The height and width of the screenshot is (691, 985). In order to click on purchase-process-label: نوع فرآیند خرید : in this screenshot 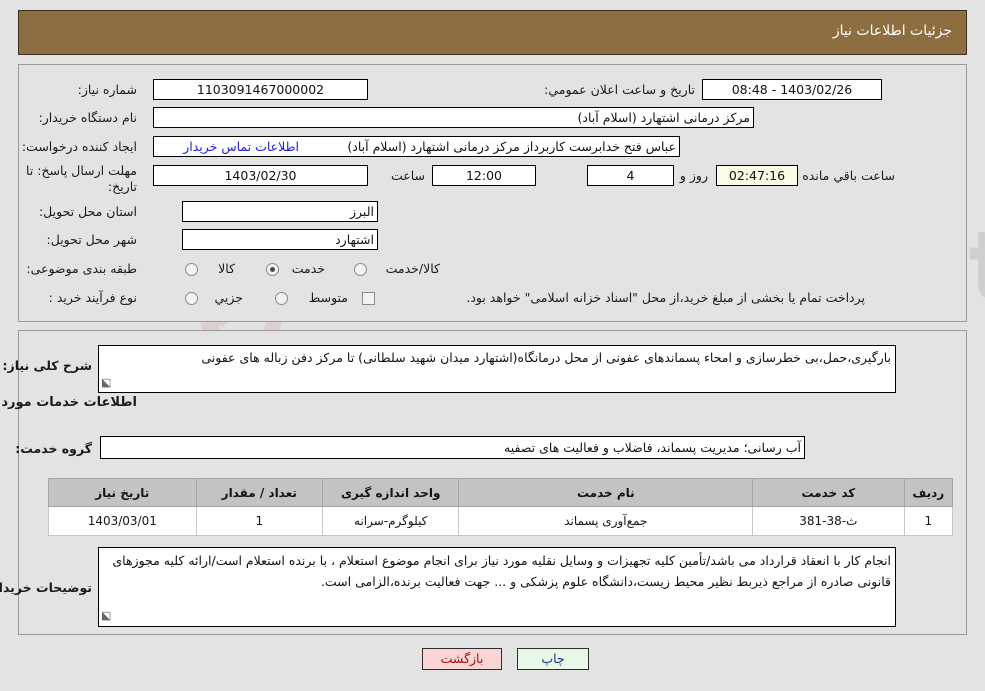, I will do `click(92, 297)`.